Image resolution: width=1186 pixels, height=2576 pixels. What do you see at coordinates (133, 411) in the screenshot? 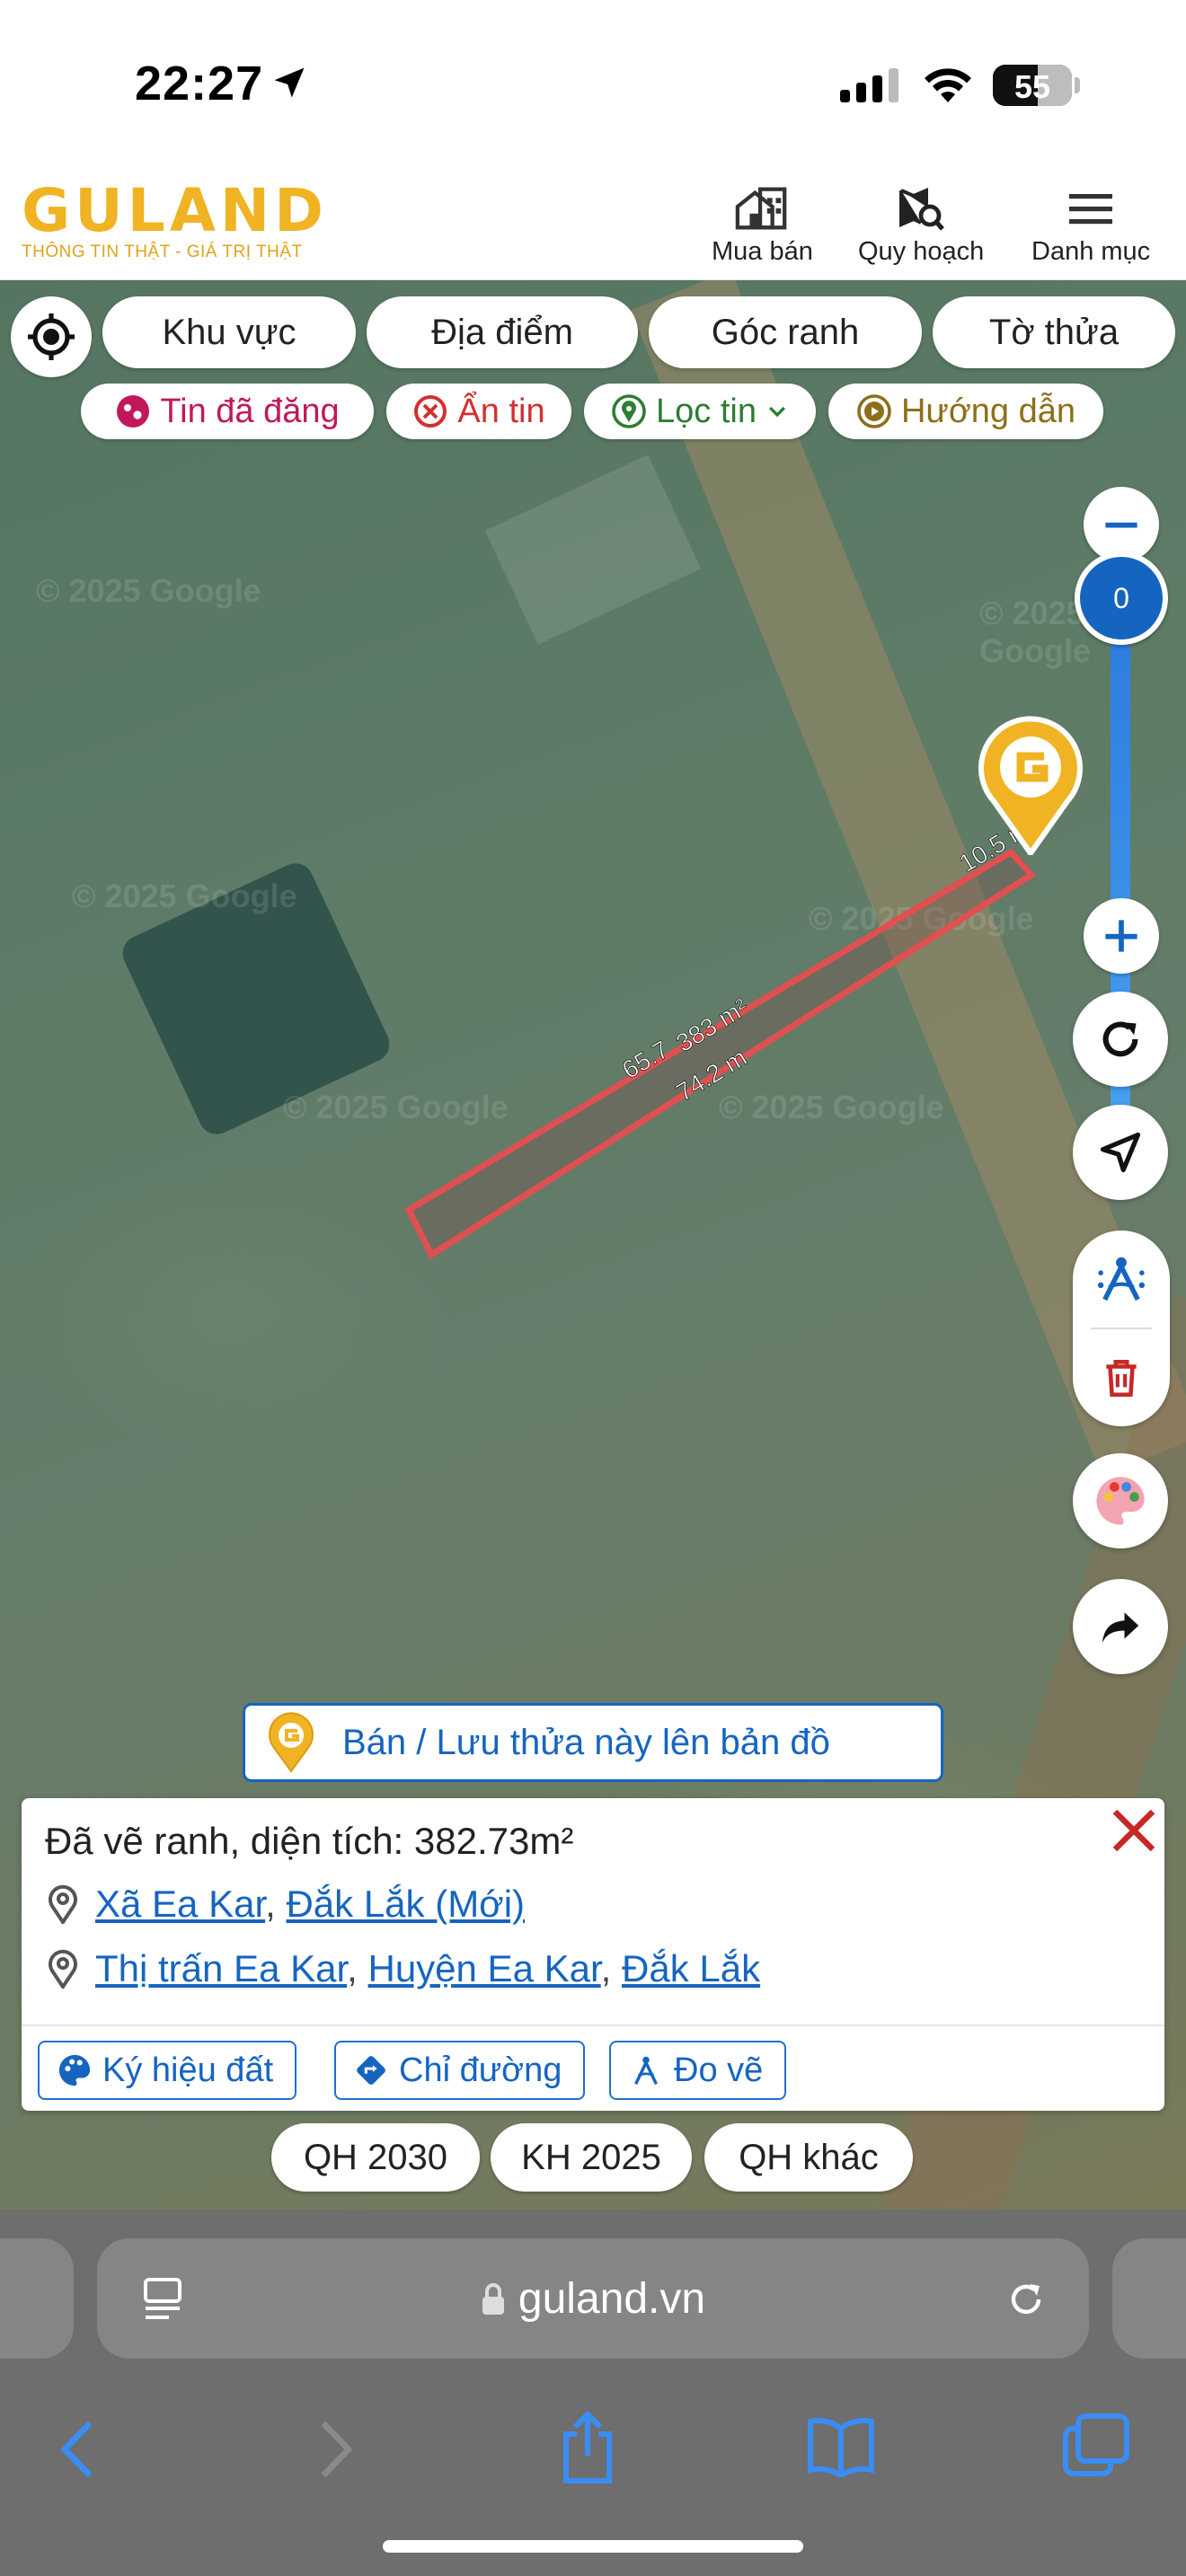
I see `posted-icon` at bounding box center [133, 411].